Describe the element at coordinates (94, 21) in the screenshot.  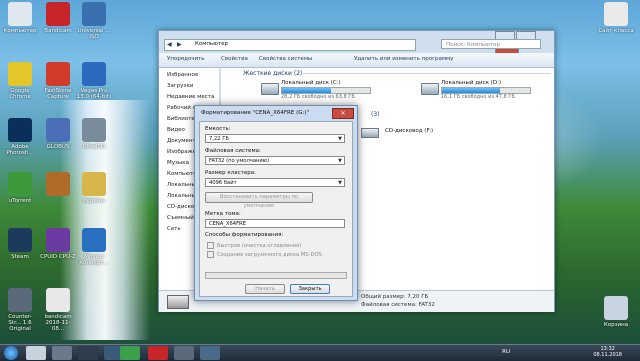
I see `desktop-icon: Universal ... ISO` at that location.